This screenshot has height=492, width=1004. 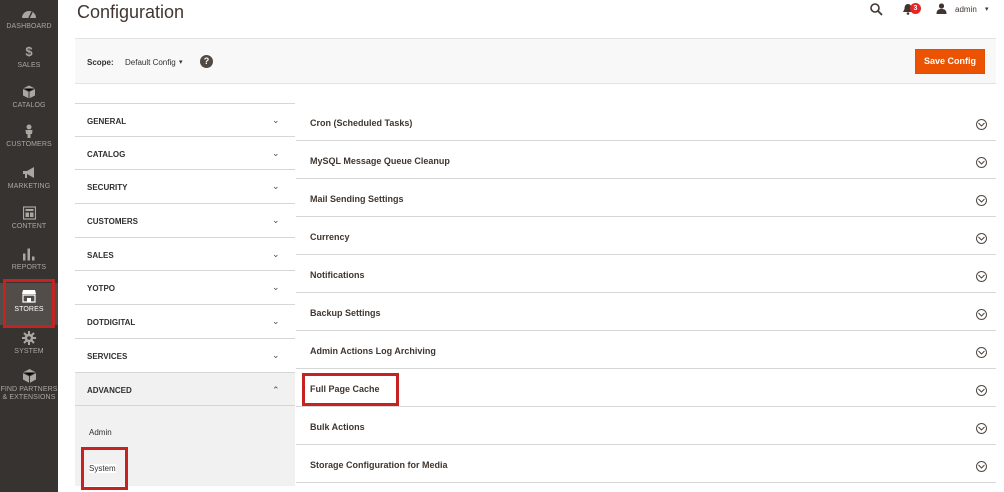 I want to click on user-icon, so click(x=941, y=8).